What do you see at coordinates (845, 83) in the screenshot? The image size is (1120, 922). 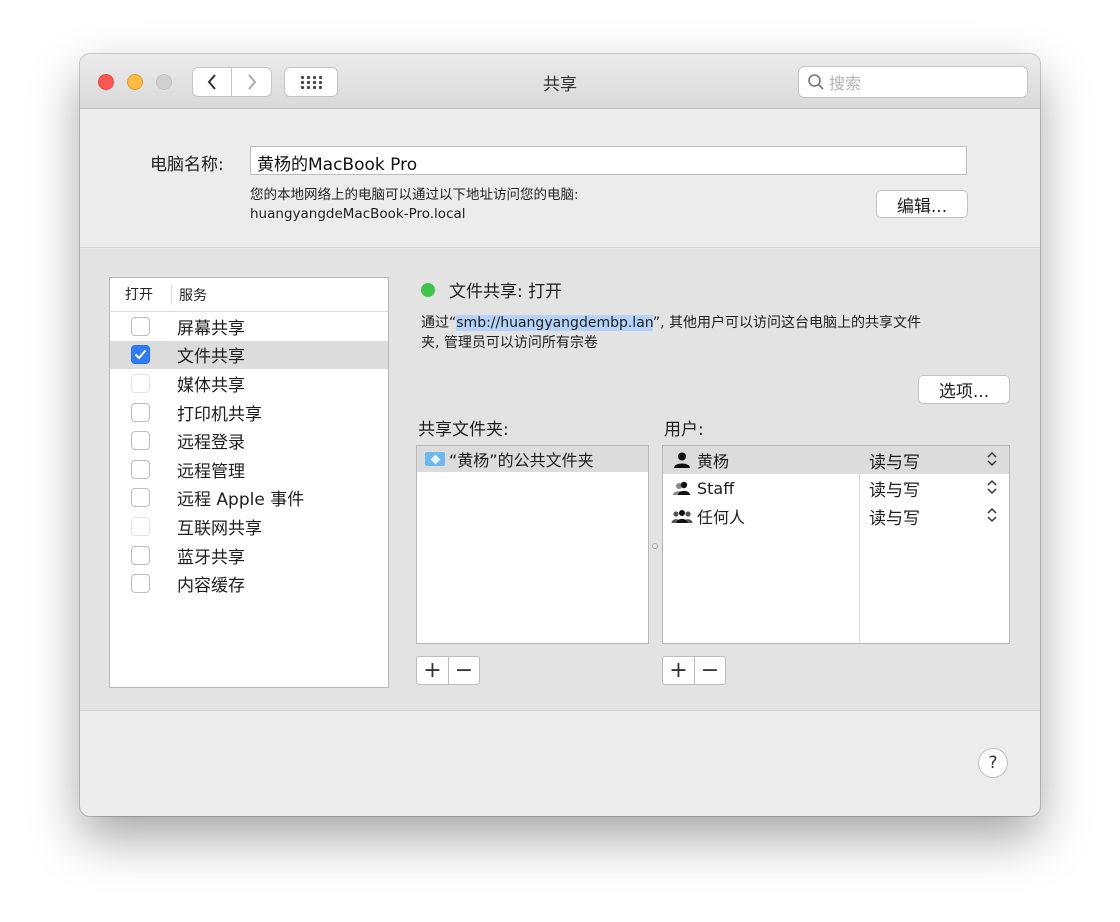 I see `search-placeholder: 搜索` at bounding box center [845, 83].